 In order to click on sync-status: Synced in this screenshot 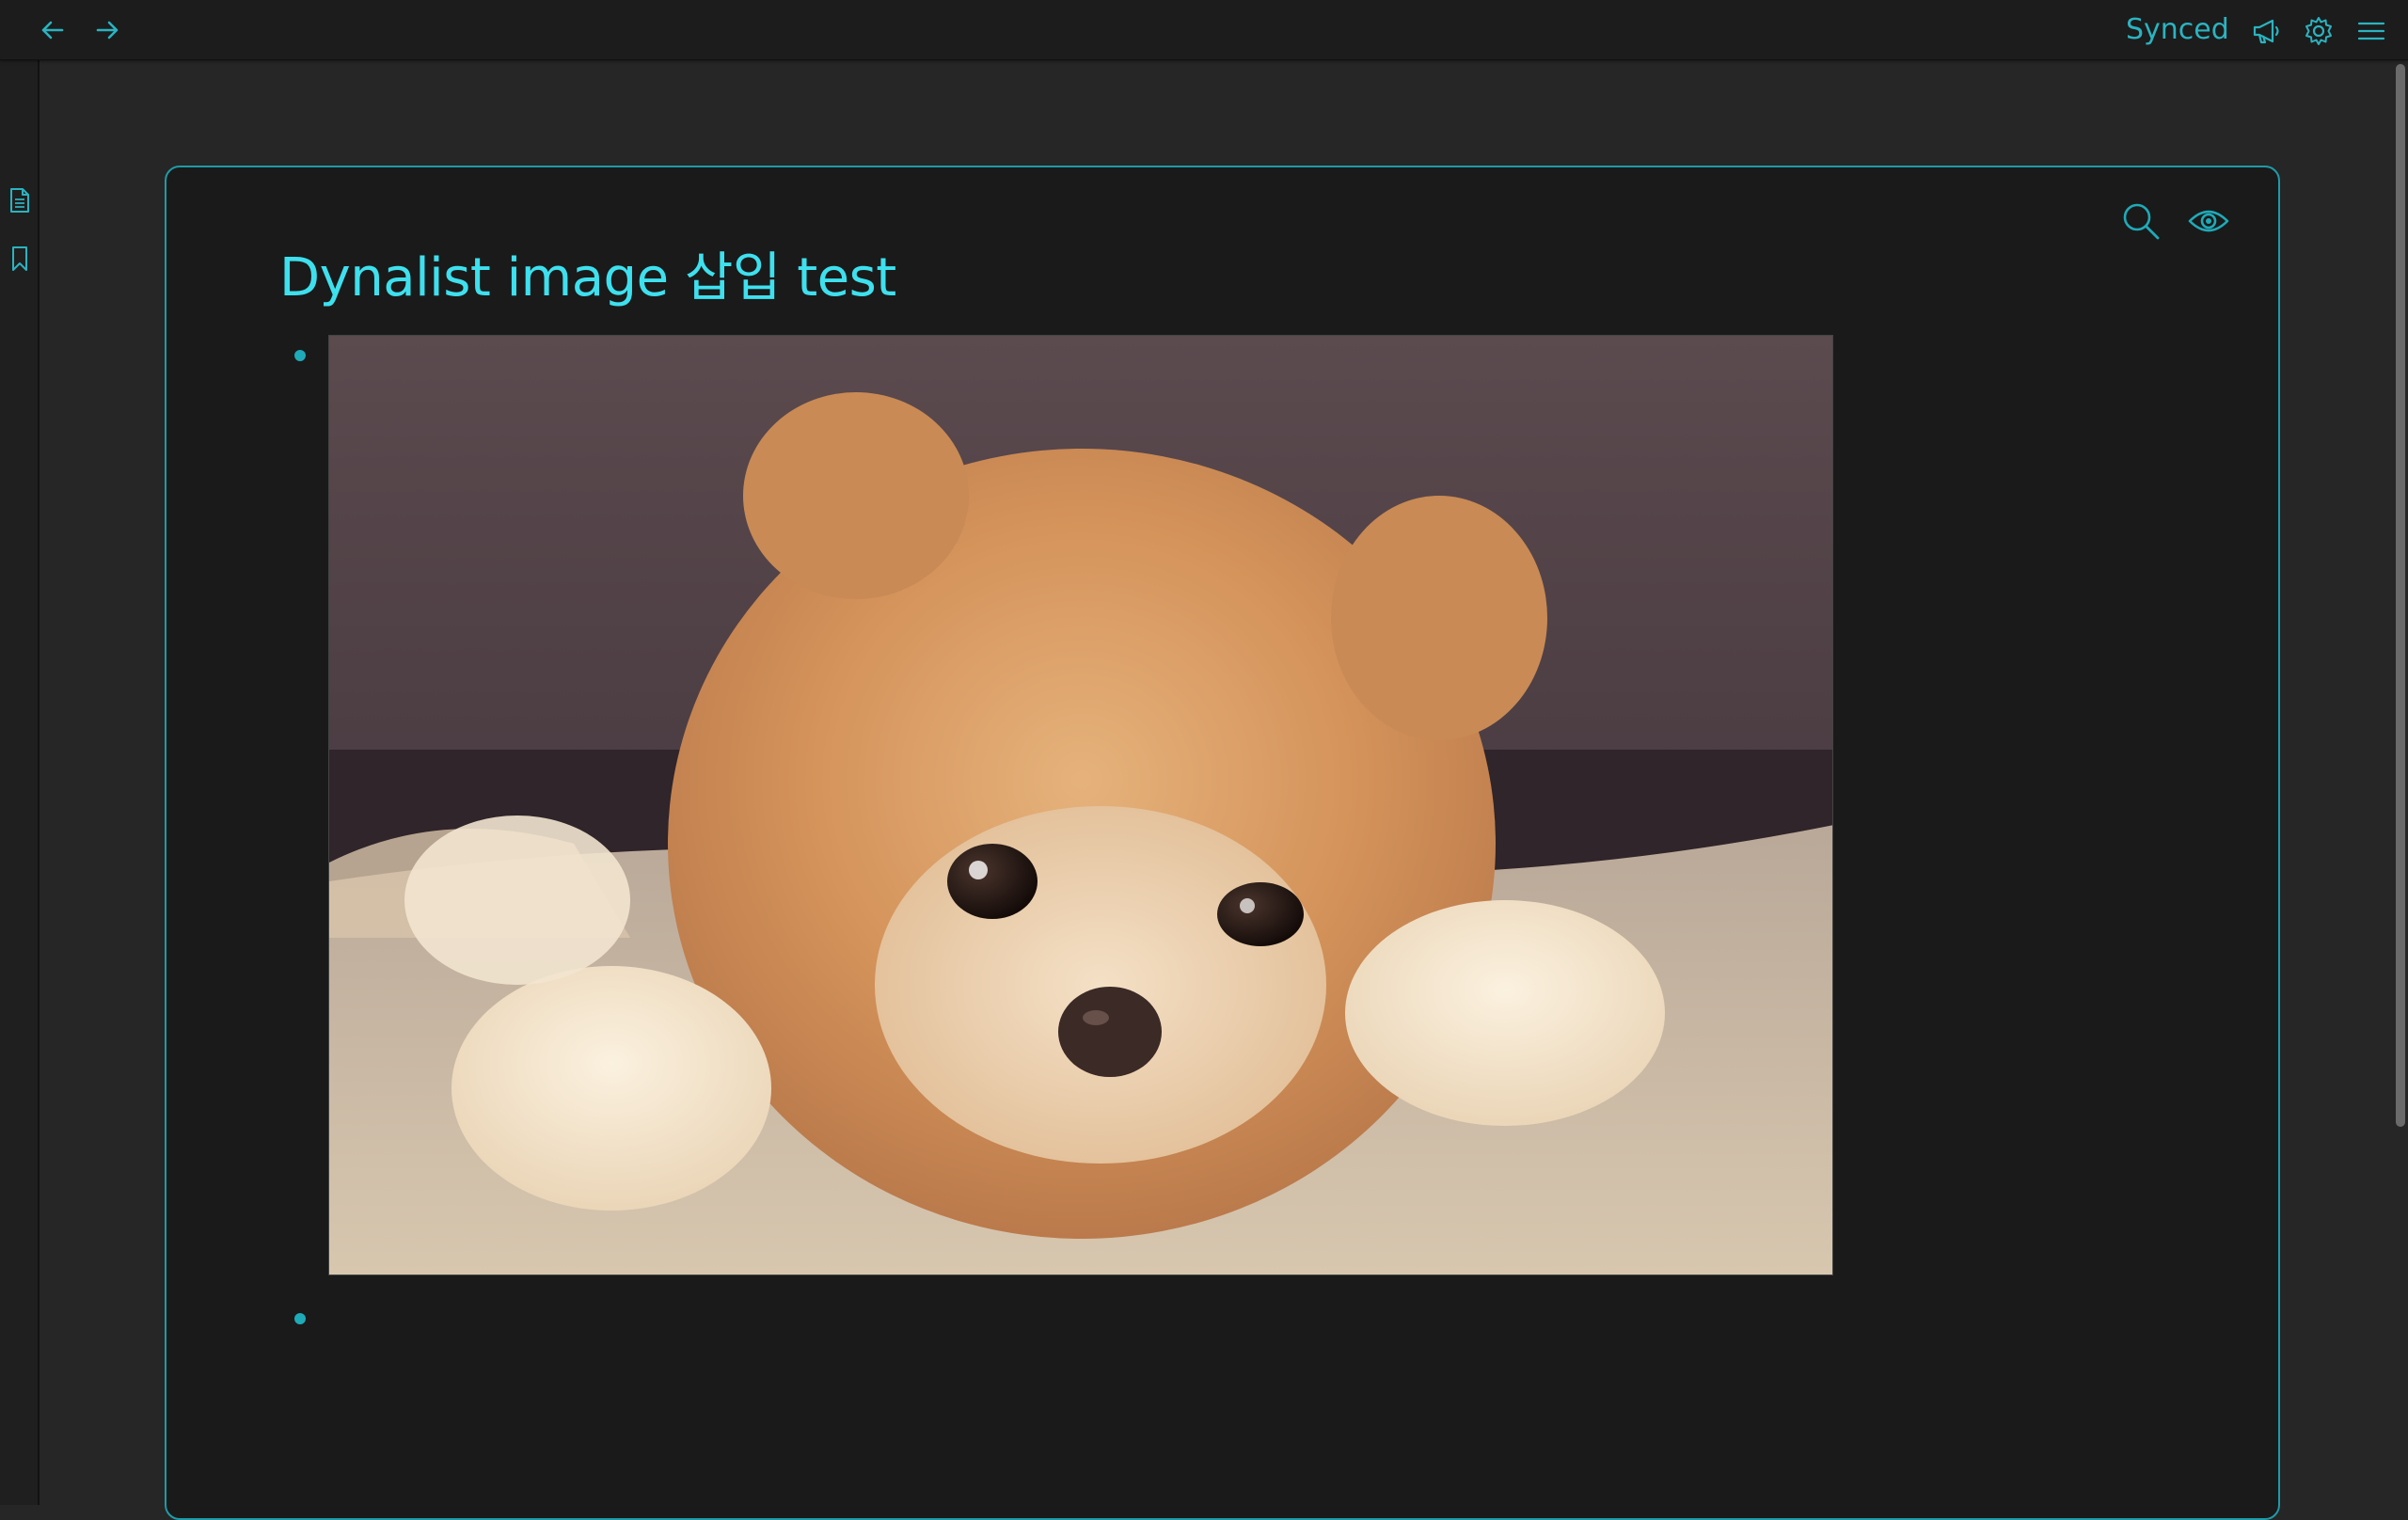, I will do `click(2178, 29)`.